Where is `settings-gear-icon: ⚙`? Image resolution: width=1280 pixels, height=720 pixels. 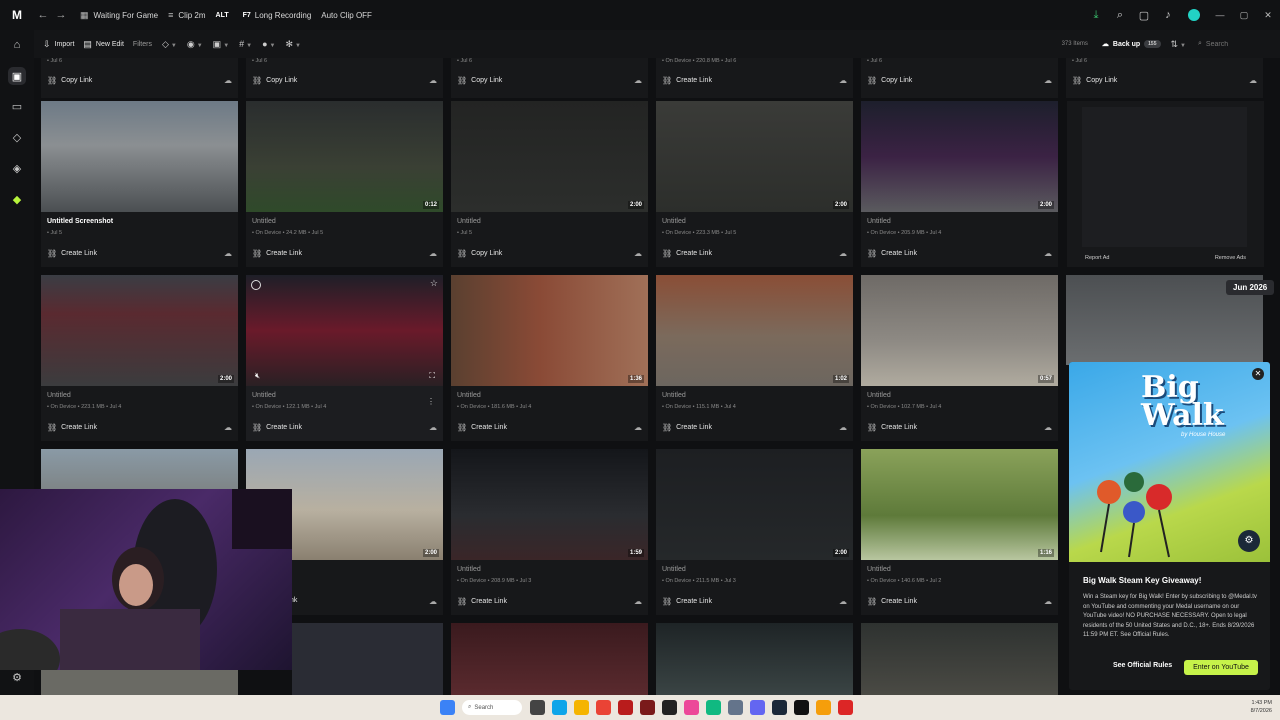 settings-gear-icon: ⚙ is located at coordinates (17, 677).